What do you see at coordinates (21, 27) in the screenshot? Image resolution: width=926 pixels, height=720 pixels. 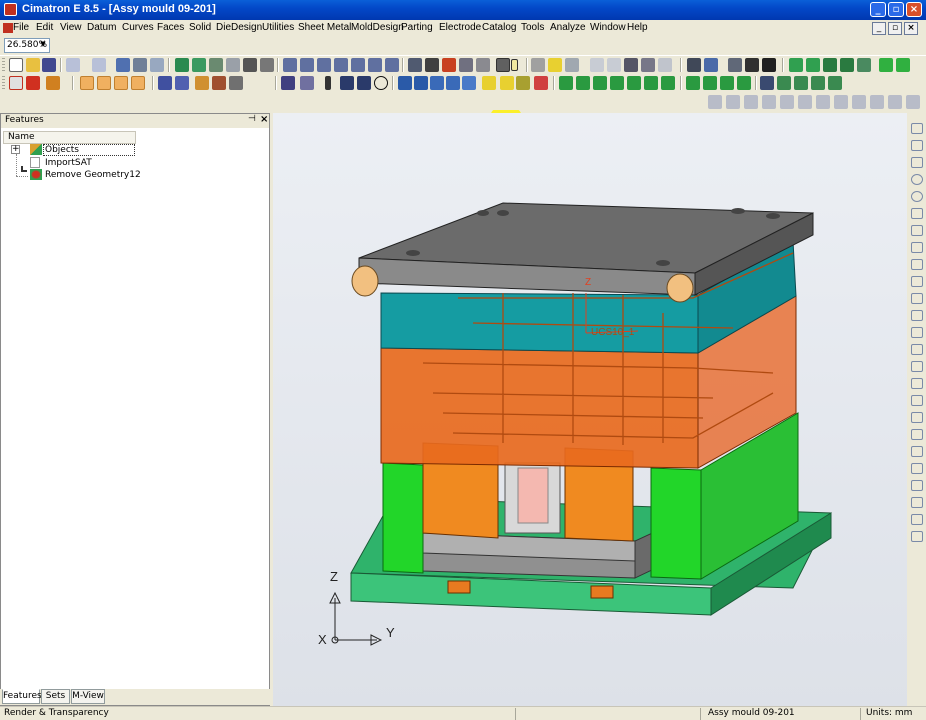 I see `menu-file: File` at bounding box center [21, 27].